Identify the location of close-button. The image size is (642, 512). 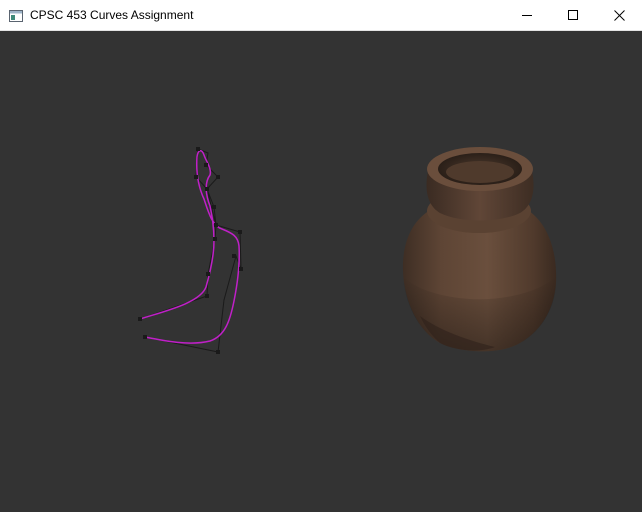
(619, 15).